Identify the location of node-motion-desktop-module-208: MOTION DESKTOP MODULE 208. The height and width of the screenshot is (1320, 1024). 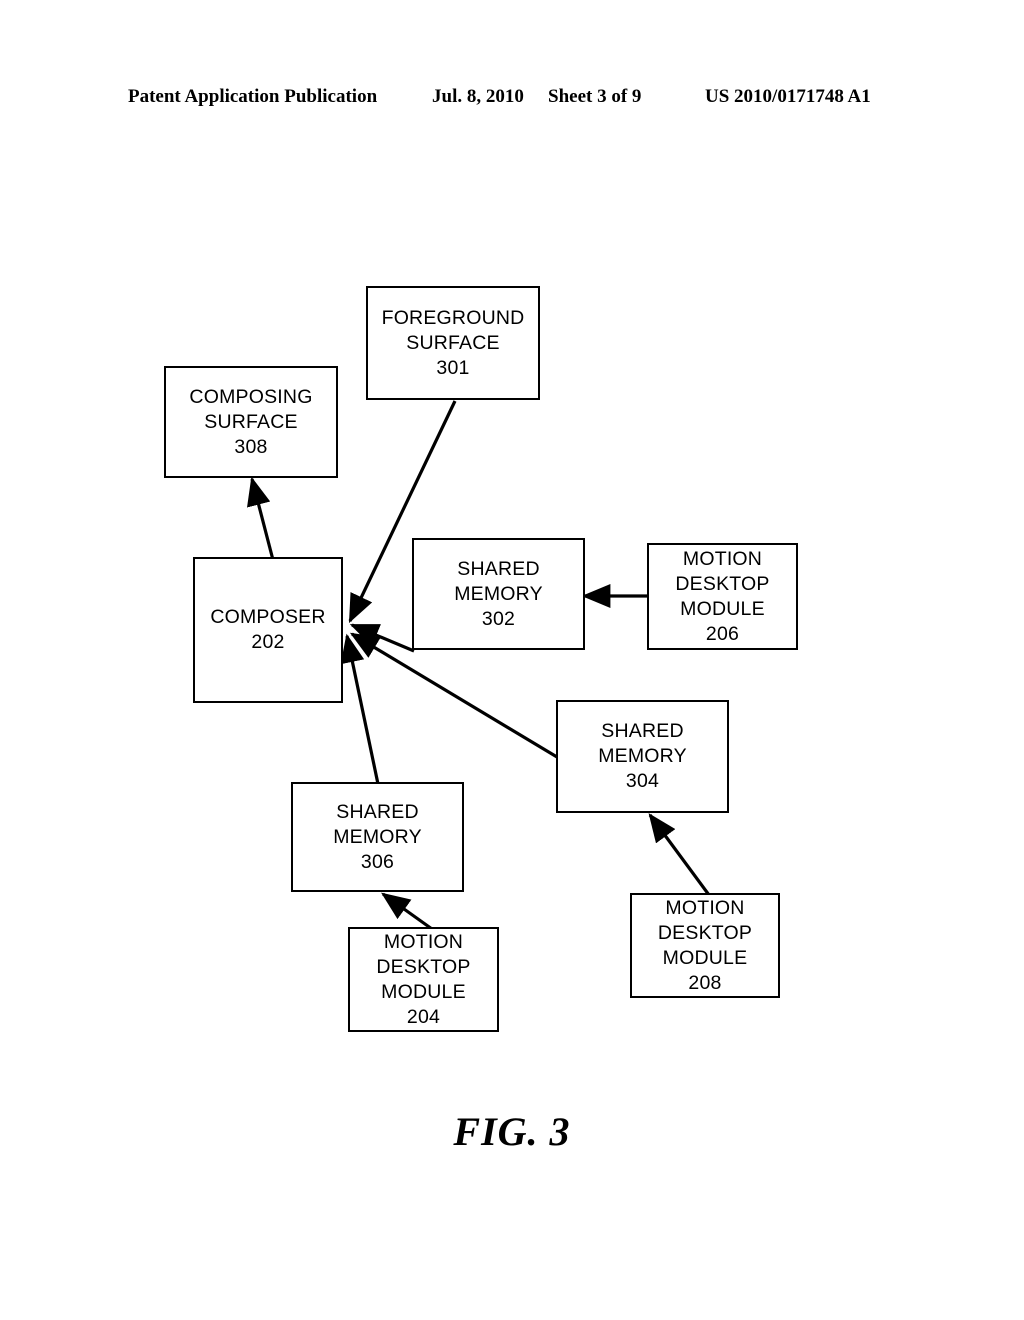
(705, 945).